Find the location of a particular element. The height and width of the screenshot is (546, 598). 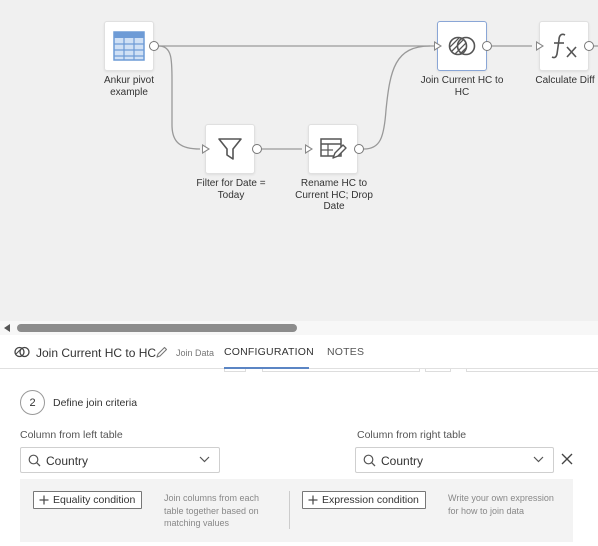

node-source-label: Ankur pivot example is located at coordinates (129, 86).